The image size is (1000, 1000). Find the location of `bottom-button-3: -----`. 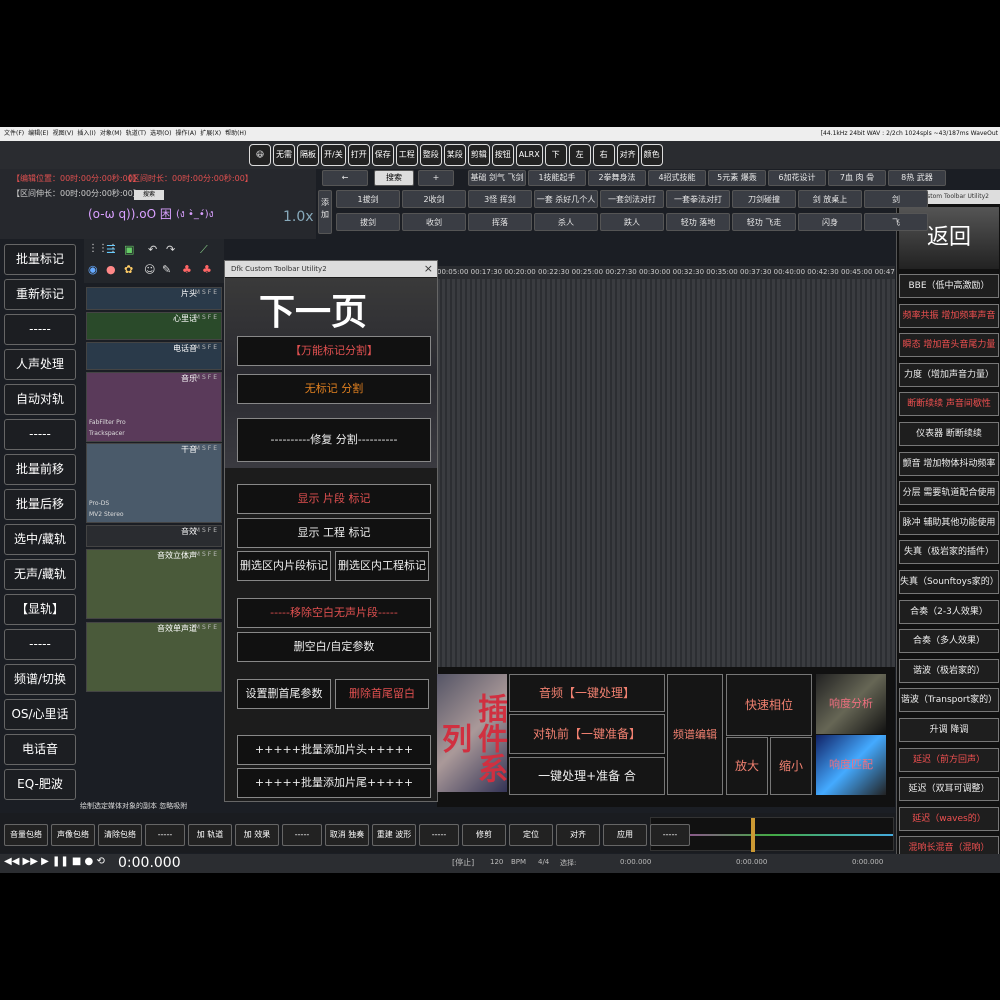

bottom-button-3: ----- is located at coordinates (165, 835).